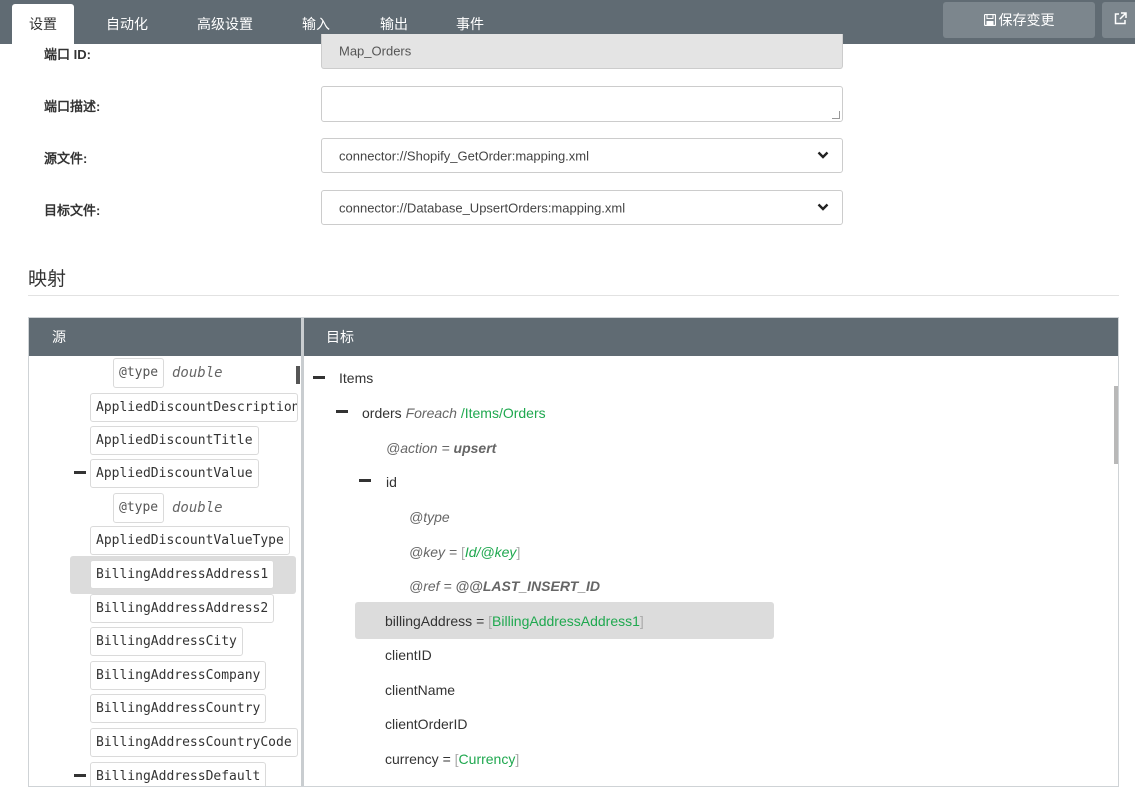 The width and height of the screenshot is (1135, 787). Describe the element at coordinates (356, 378) in the screenshot. I see `target-node-items: Items` at that location.